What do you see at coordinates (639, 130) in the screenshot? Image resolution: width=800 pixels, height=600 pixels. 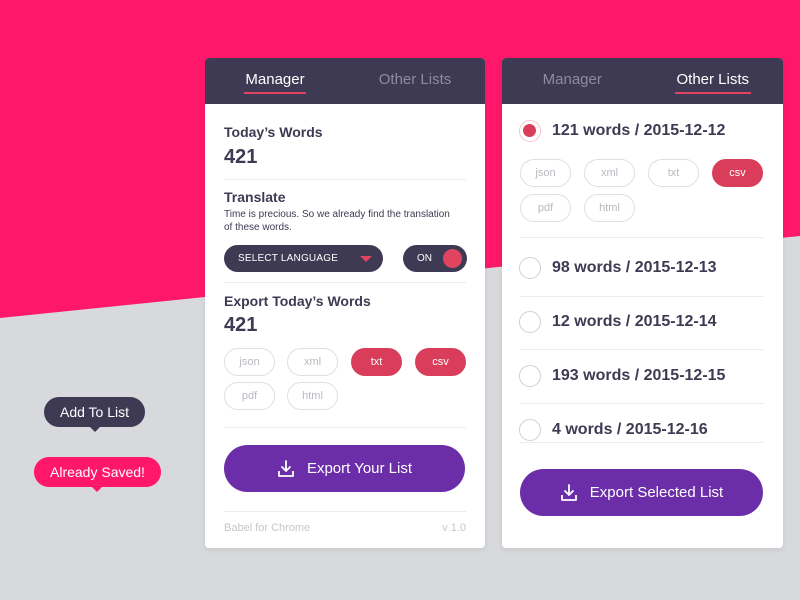 I see `list-item-label: 121 words / 2015-12-12` at bounding box center [639, 130].